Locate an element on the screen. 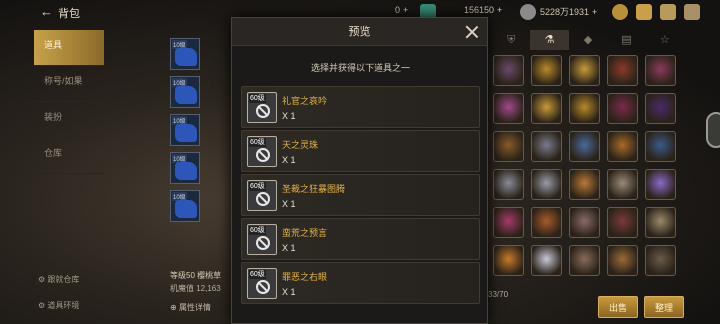 The width and height of the screenshot is (720, 324). sidebar-item-label: 称号/如果 is located at coordinates (63, 81).